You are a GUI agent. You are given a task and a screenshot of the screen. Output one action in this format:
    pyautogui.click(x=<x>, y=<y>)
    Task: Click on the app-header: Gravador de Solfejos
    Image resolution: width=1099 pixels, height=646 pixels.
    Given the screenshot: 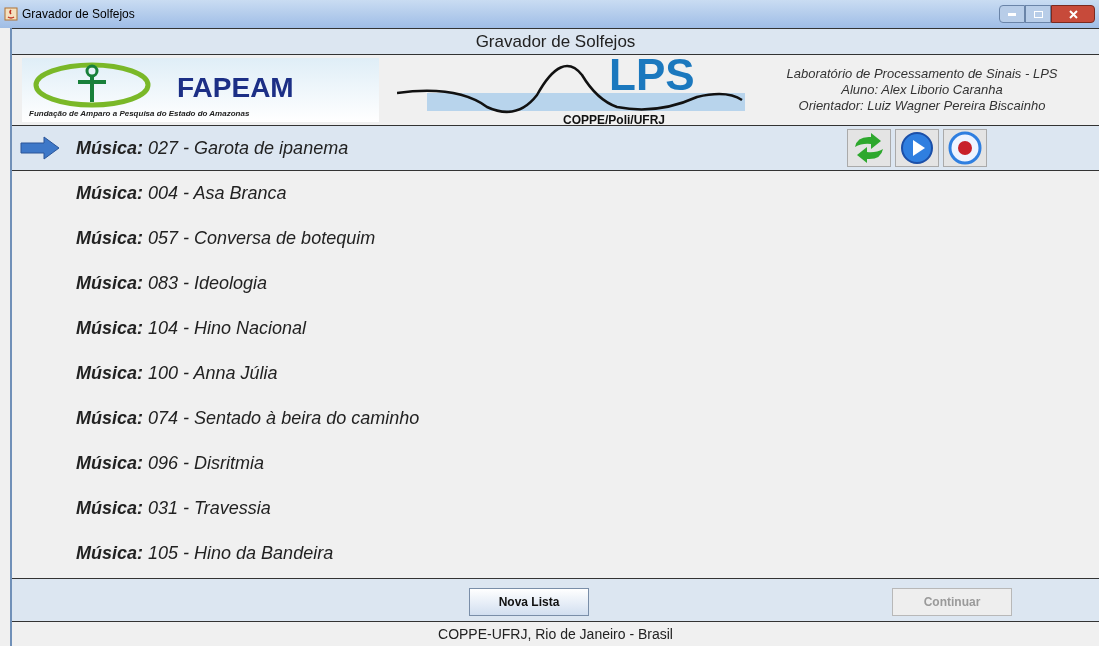 What is the action you would take?
    pyautogui.click(x=555, y=41)
    